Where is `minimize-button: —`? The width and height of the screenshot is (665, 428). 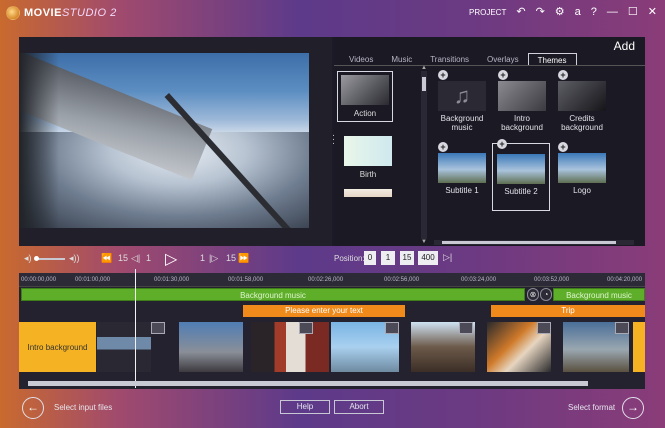
minimize-button: — is located at coordinates (612, 12).